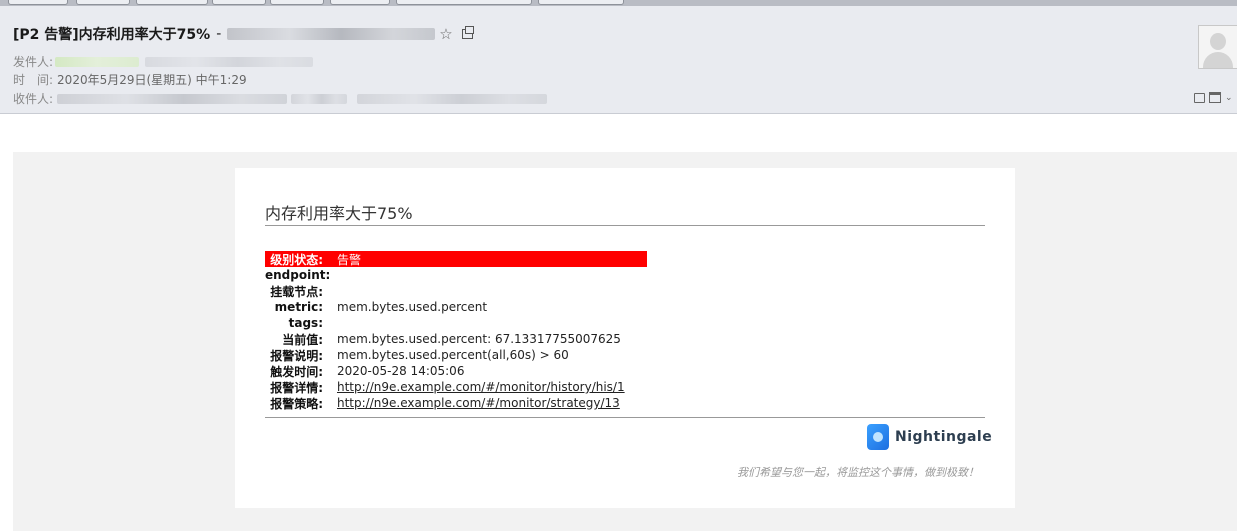 The image size is (1237, 531). What do you see at coordinates (33, 99) in the screenshot?
I see `recipient-label: 收件人:` at bounding box center [33, 99].